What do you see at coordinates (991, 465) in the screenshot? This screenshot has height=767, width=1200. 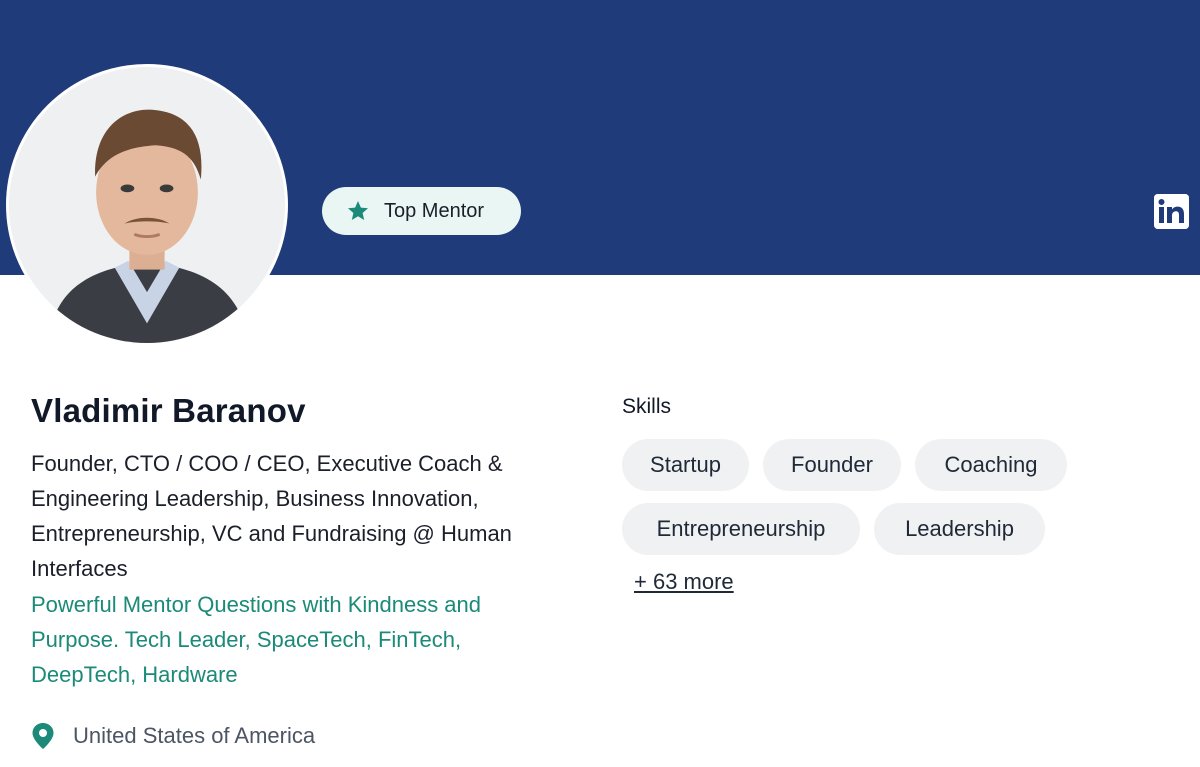 I see `skill-chip-coaching: Coaching` at bounding box center [991, 465].